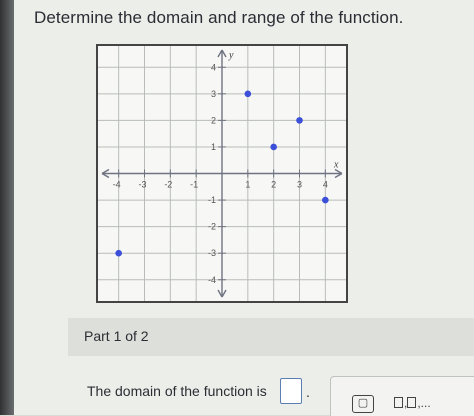  What do you see at coordinates (273, 185) in the screenshot?
I see `x-tick-label: 2` at bounding box center [273, 185].